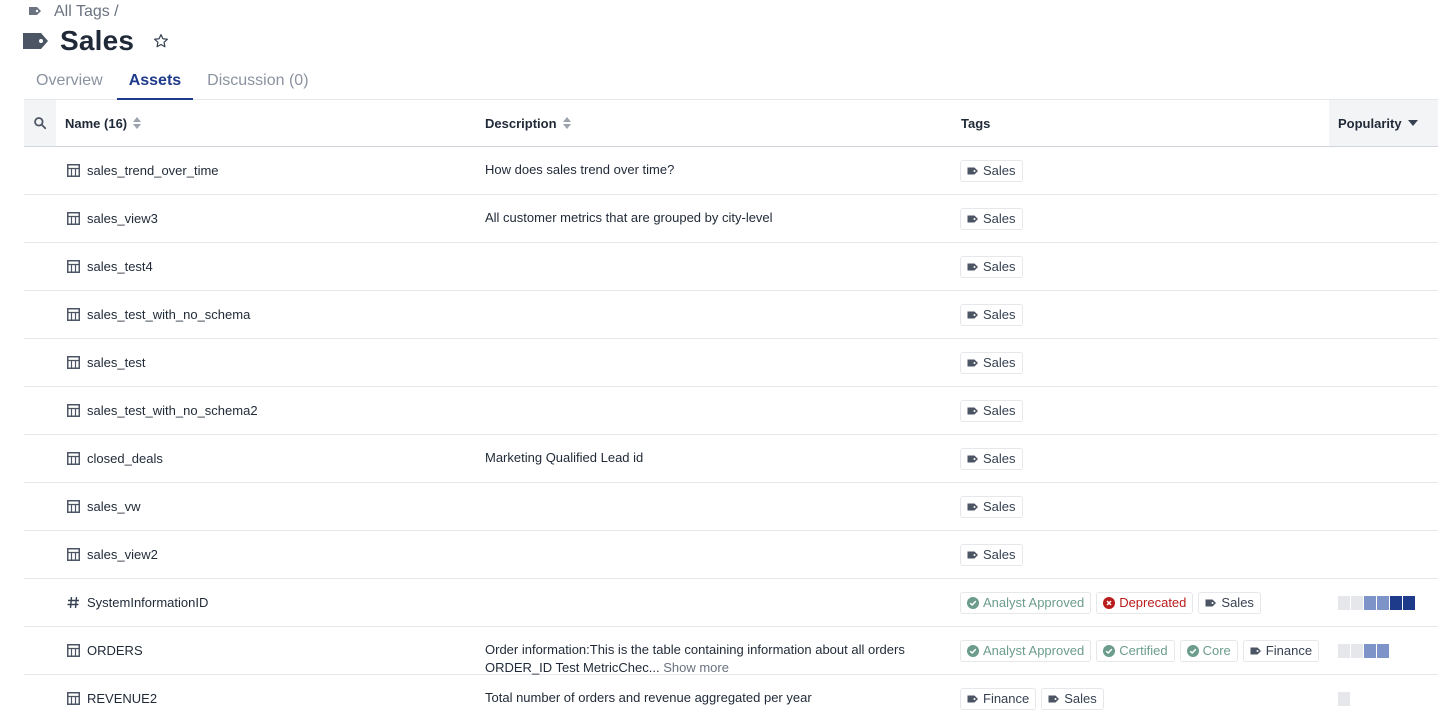  What do you see at coordinates (120, 266) in the screenshot?
I see `asset-name: sales_test4` at bounding box center [120, 266].